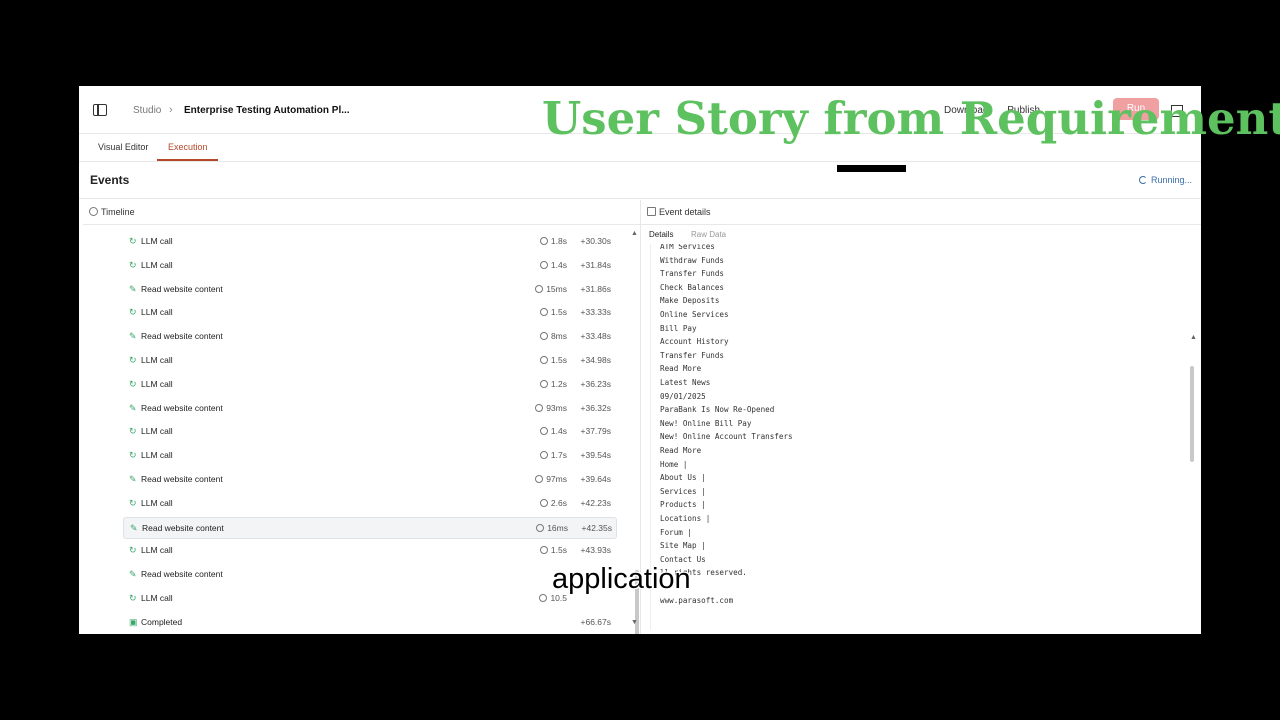 Image resolution: width=1280 pixels, height=720 pixels. Describe the element at coordinates (1143, 180) in the screenshot. I see `spinner-icon` at that location.